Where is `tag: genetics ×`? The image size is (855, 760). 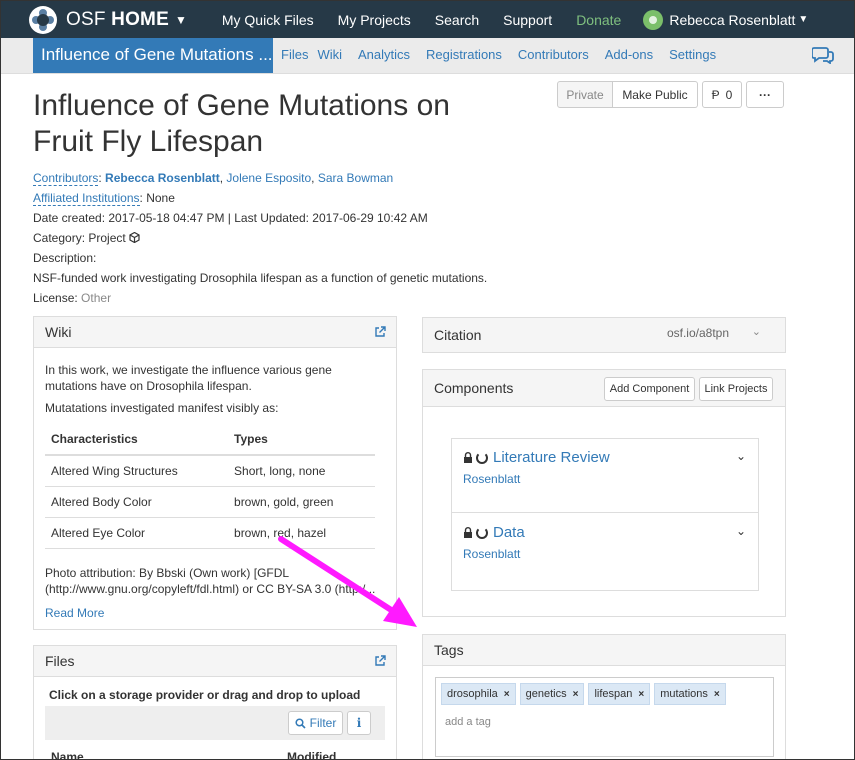 tag: genetics × is located at coordinates (552, 694).